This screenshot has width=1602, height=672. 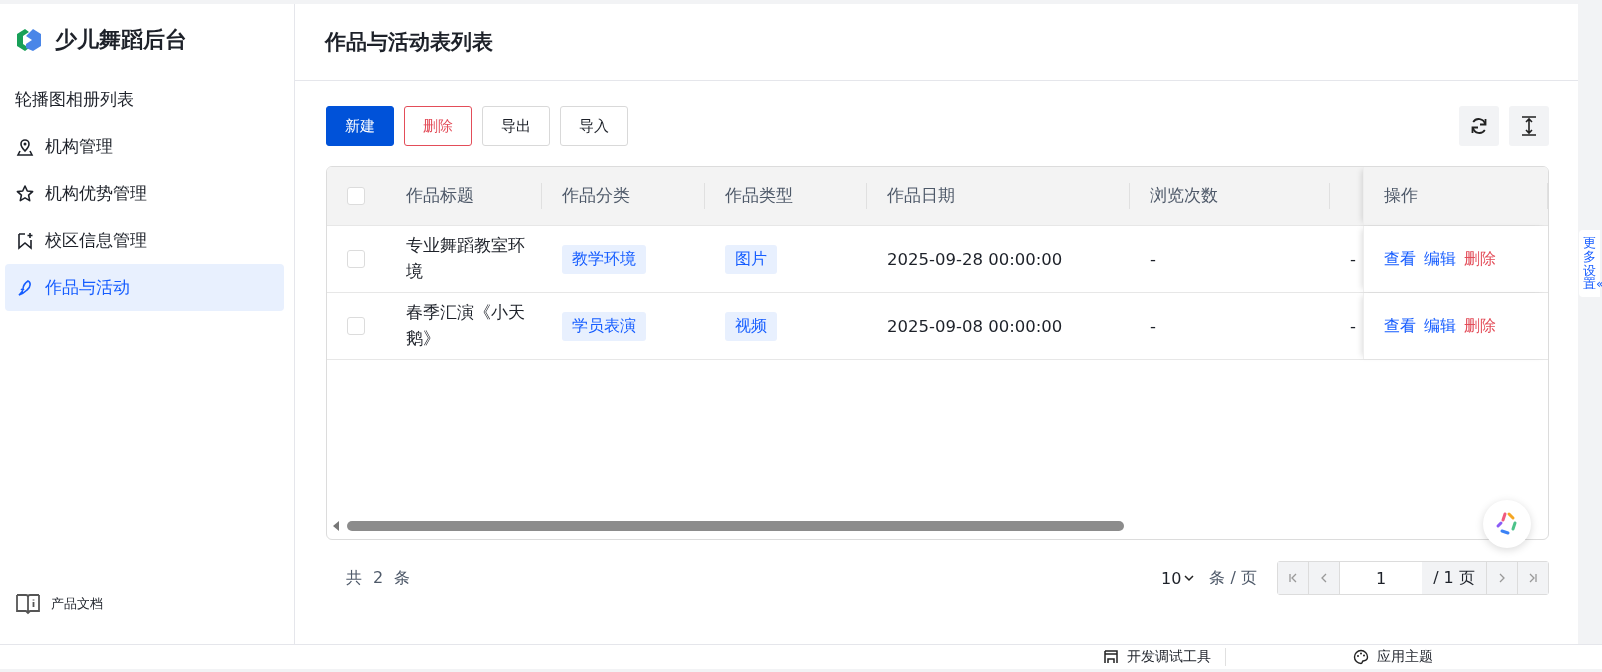 I want to click on map-pin-icon, so click(x=25, y=146).